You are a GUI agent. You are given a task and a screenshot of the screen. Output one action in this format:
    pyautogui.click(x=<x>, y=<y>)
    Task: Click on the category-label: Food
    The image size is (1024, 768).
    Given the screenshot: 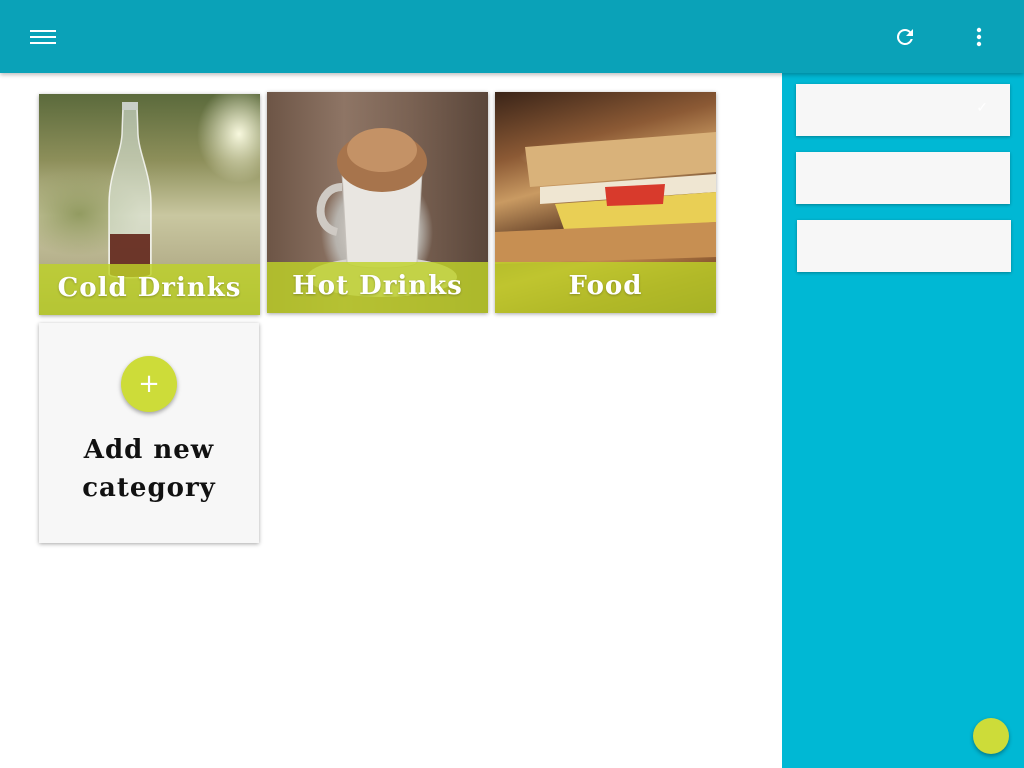 What is the action you would take?
    pyautogui.click(x=605, y=285)
    